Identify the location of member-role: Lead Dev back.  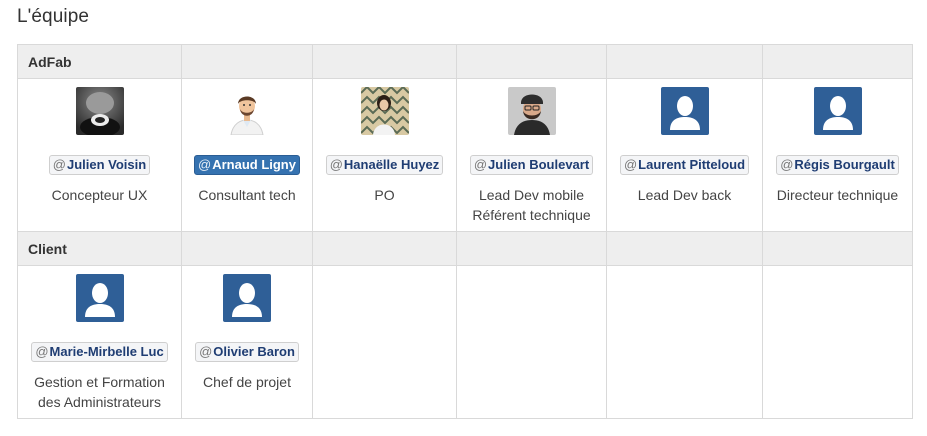
(684, 195).